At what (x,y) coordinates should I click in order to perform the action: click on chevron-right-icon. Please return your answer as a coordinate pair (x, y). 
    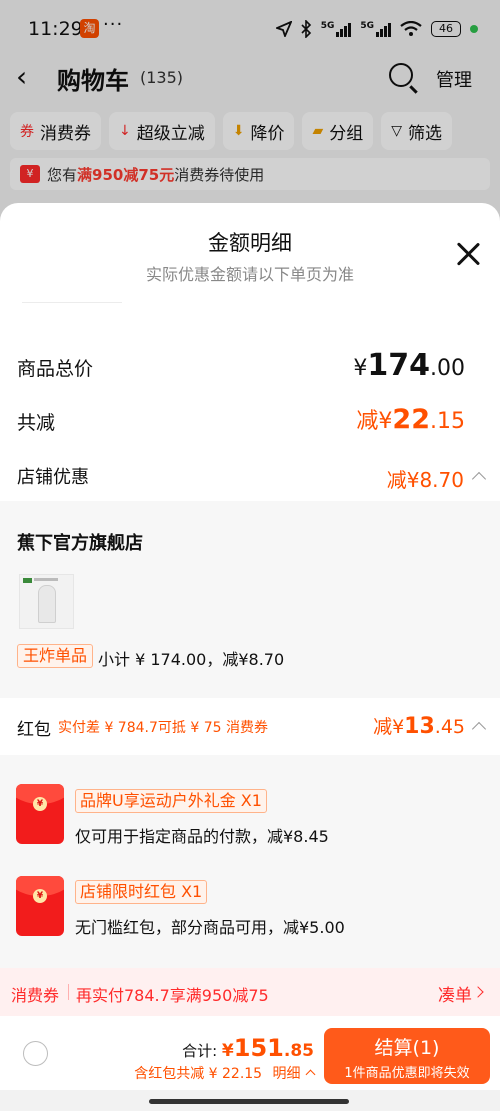
    Looking at the image, I should click on (478, 992).